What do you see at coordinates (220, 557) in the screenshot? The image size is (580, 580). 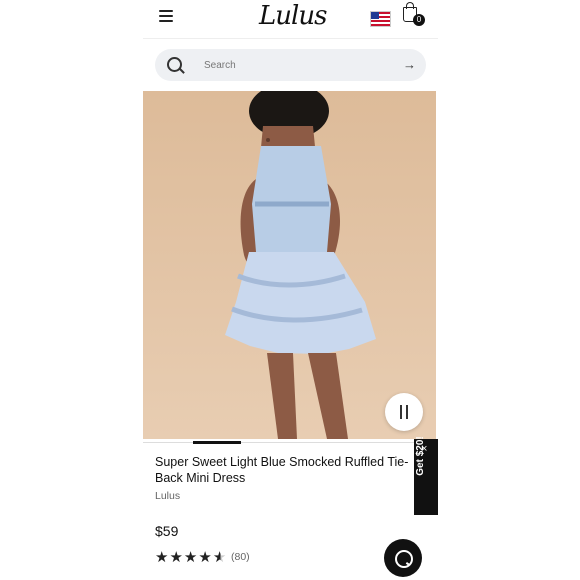 I see `half-star-icon: ★` at bounding box center [220, 557].